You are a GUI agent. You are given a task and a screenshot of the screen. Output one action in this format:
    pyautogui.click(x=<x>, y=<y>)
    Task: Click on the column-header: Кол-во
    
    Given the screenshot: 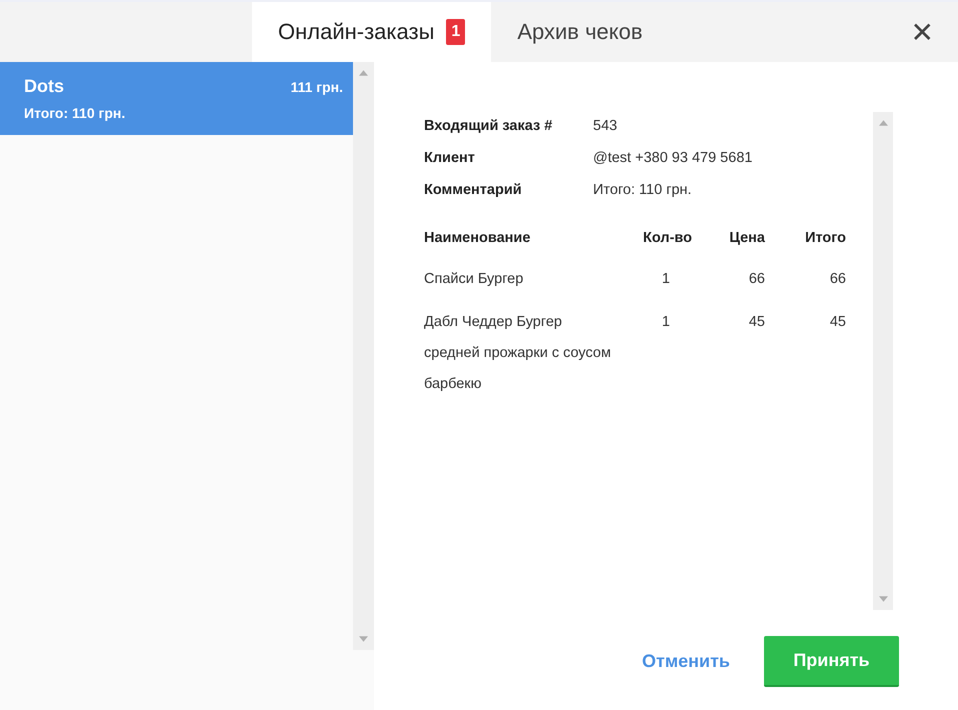 What is the action you would take?
    pyautogui.click(x=667, y=239)
    